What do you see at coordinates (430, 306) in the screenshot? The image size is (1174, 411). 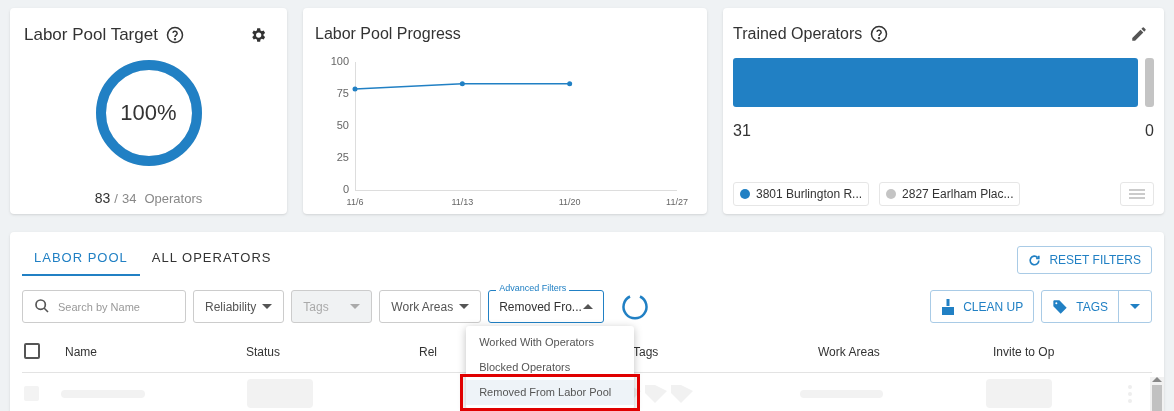 I see `filter-dropdown: Work Areas` at bounding box center [430, 306].